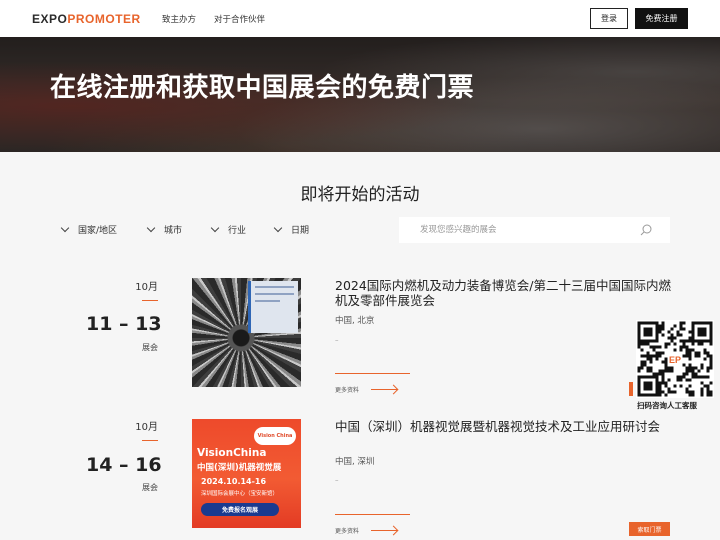  I want to click on poster-badge: Vision China, so click(275, 436).